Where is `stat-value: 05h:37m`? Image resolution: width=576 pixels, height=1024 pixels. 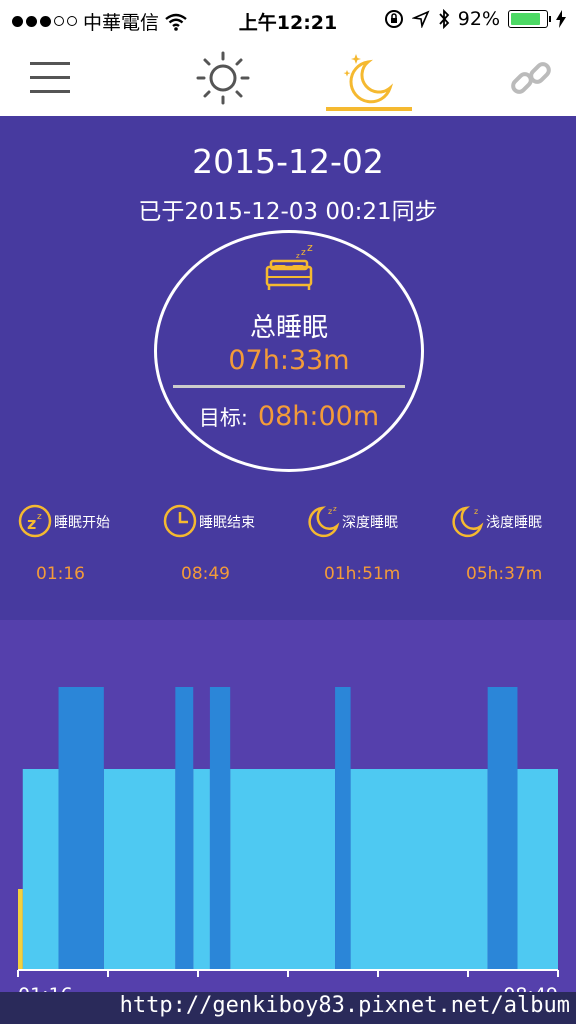
stat-value: 05h:37m is located at coordinates (504, 574).